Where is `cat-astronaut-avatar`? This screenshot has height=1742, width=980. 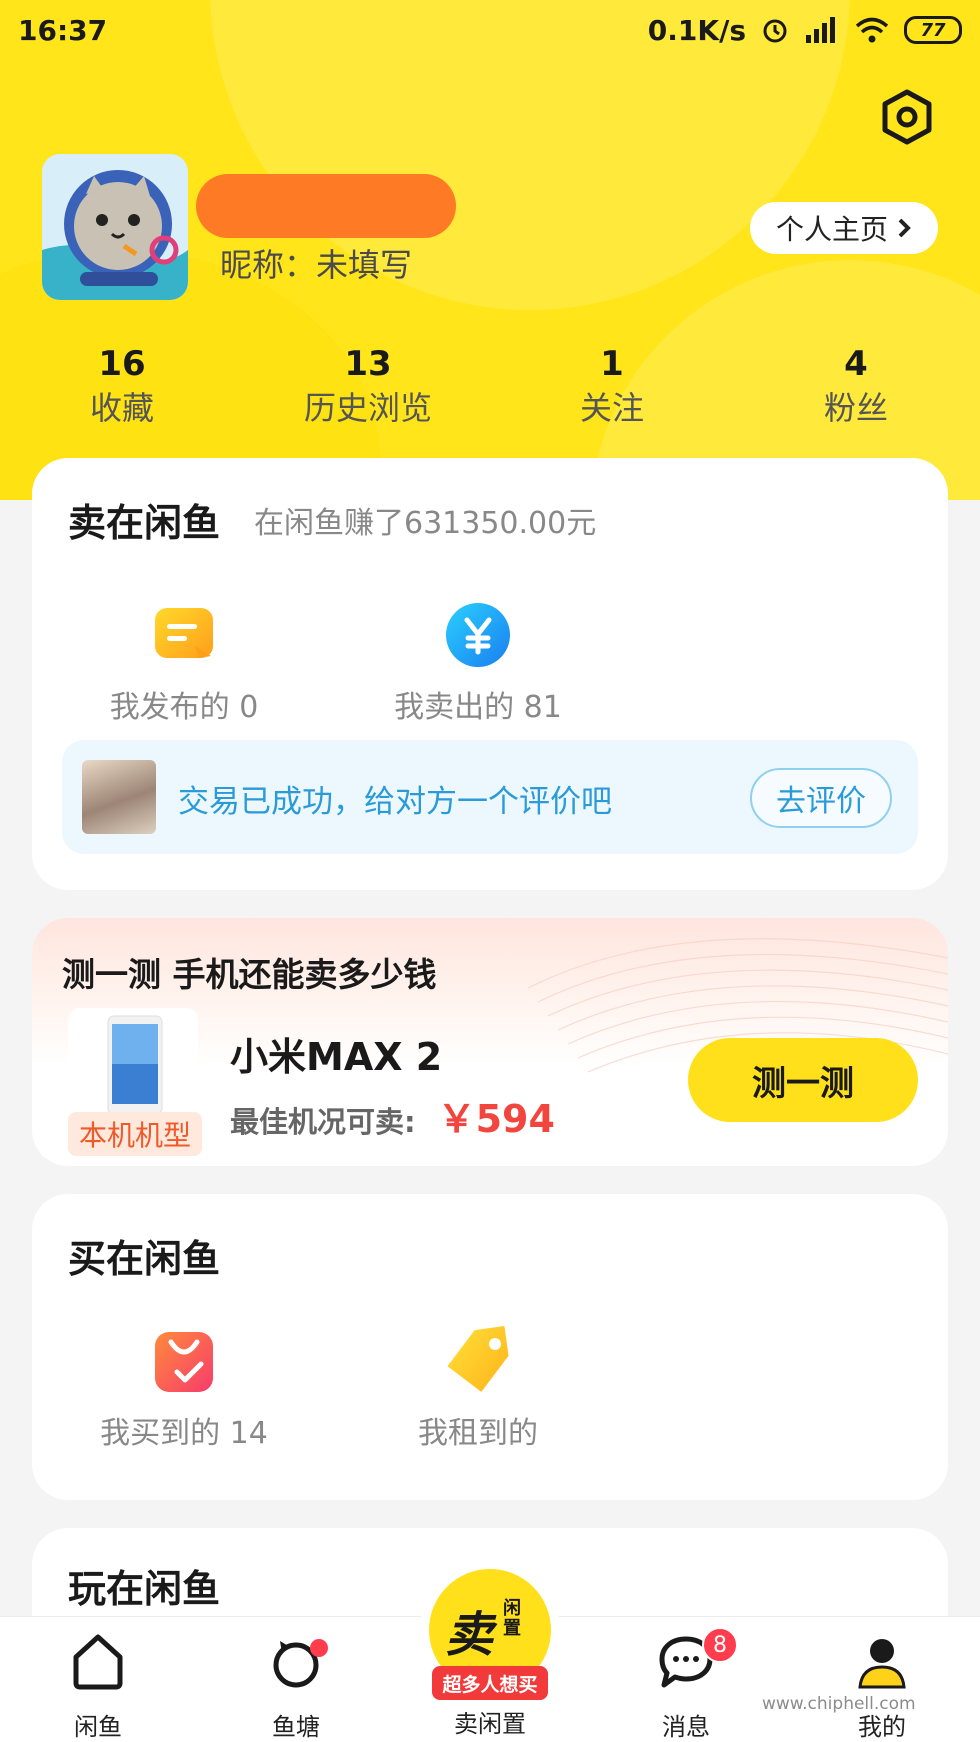 cat-astronaut-avatar is located at coordinates (115, 227).